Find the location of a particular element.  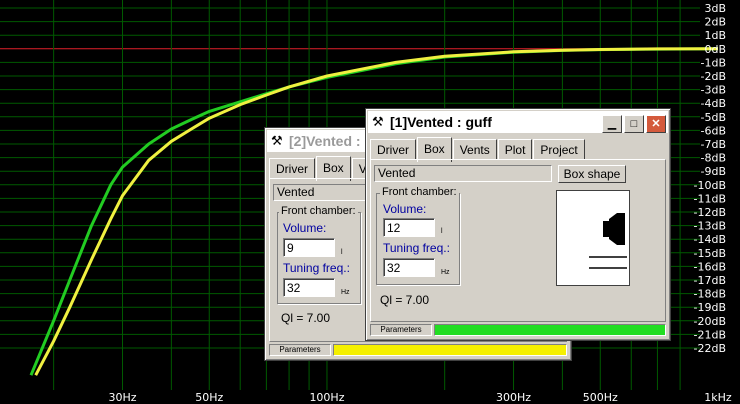

db-tick-label: -18dB is located at coordinates (710, 294).